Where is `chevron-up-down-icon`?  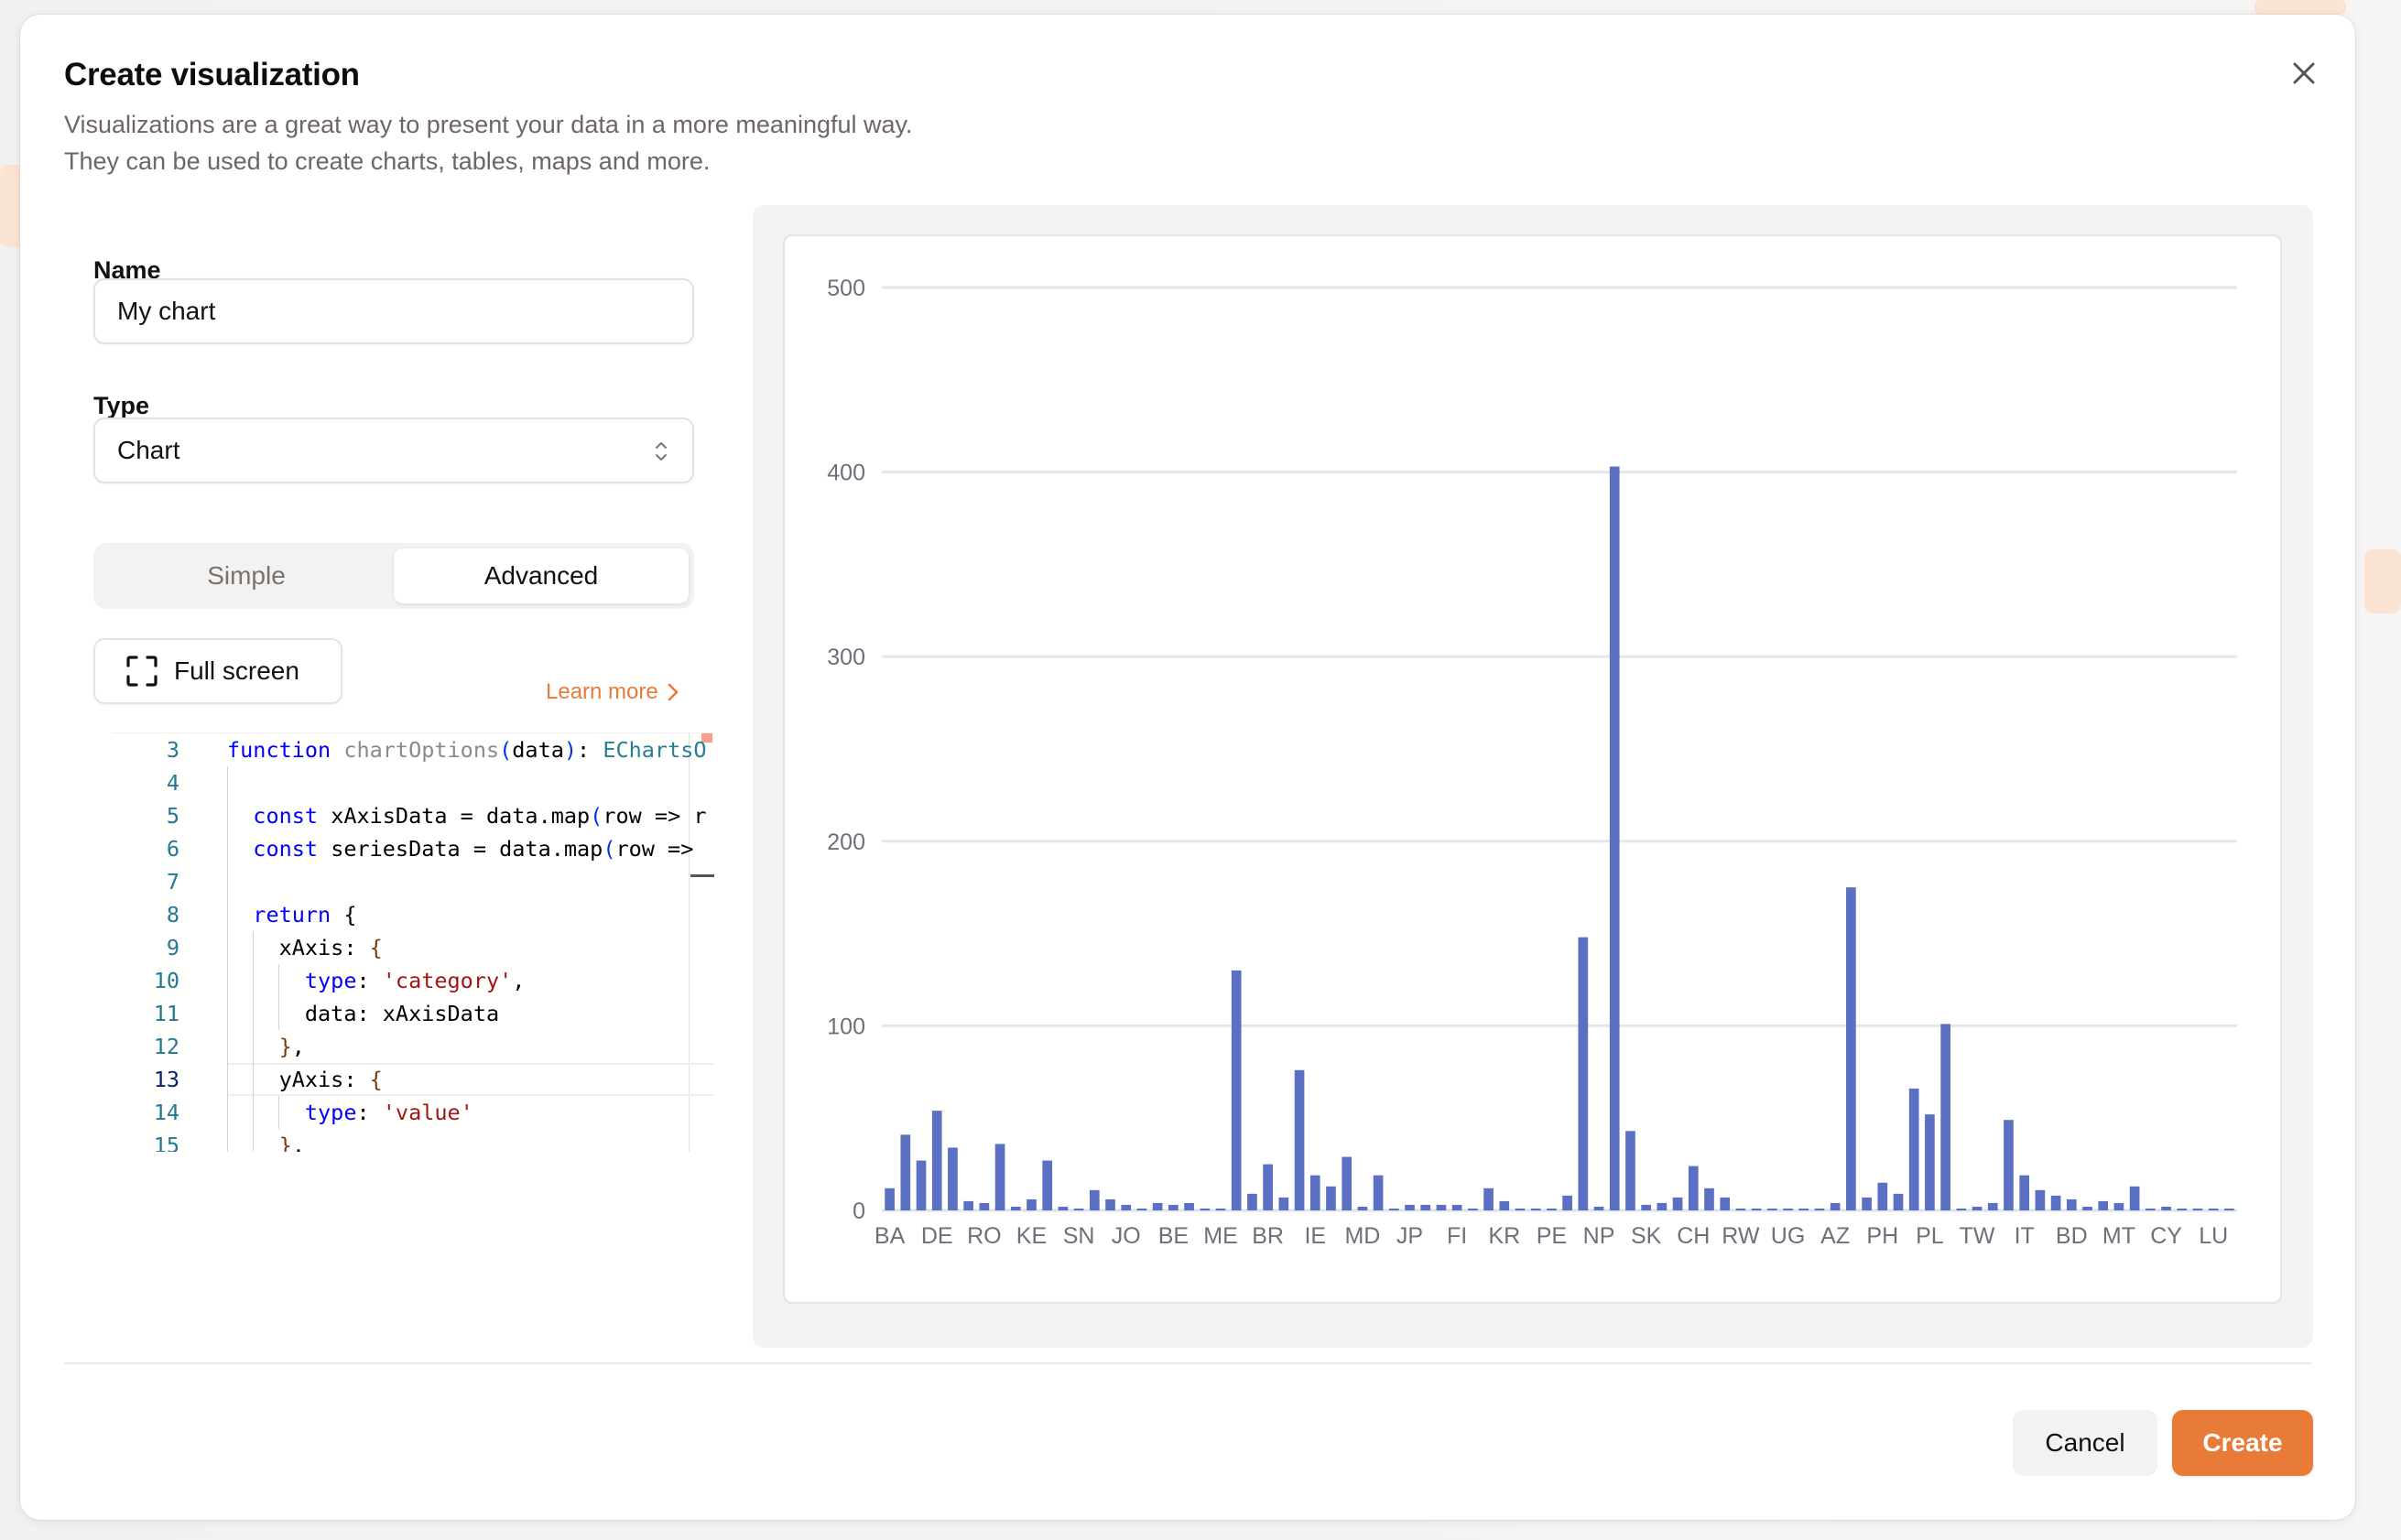
chevron-up-down-icon is located at coordinates (661, 451).